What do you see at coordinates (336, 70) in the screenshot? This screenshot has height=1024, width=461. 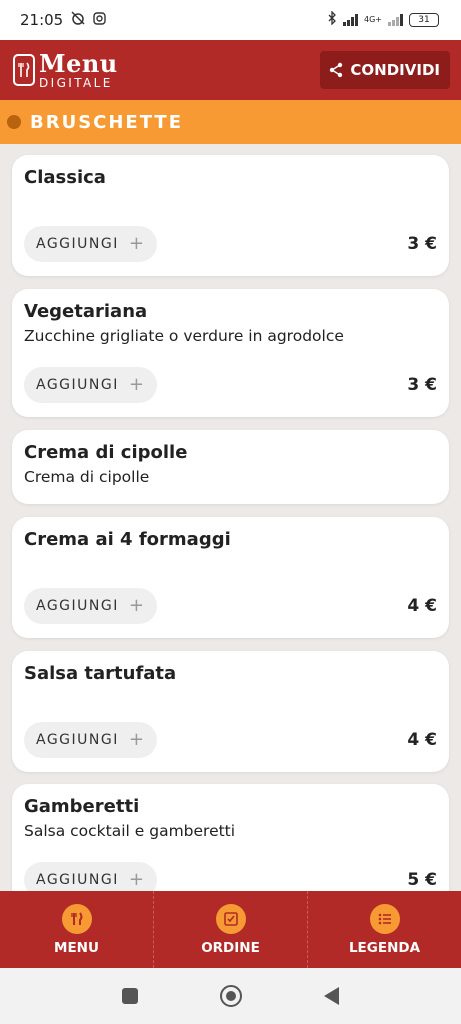 I see `share-icon` at bounding box center [336, 70].